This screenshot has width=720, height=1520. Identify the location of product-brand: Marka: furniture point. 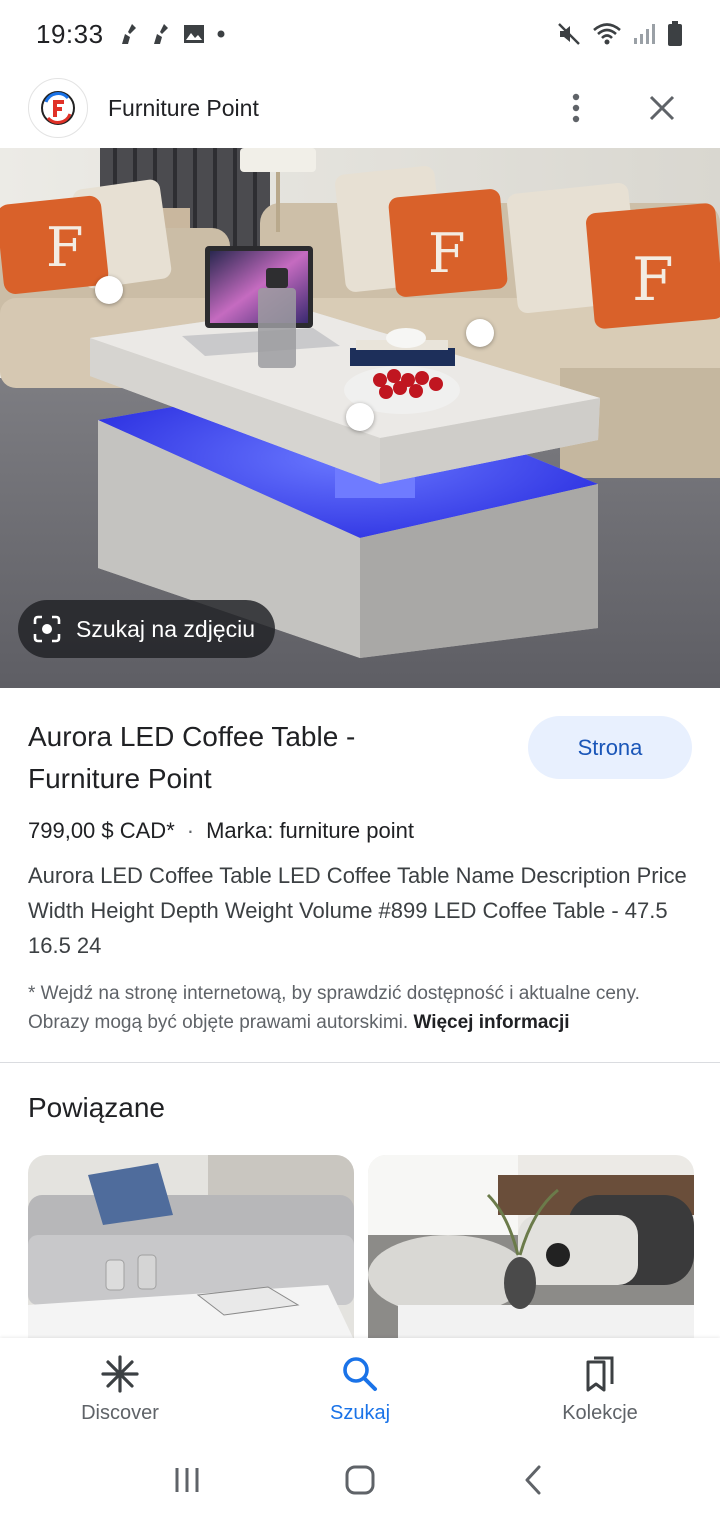
(310, 830).